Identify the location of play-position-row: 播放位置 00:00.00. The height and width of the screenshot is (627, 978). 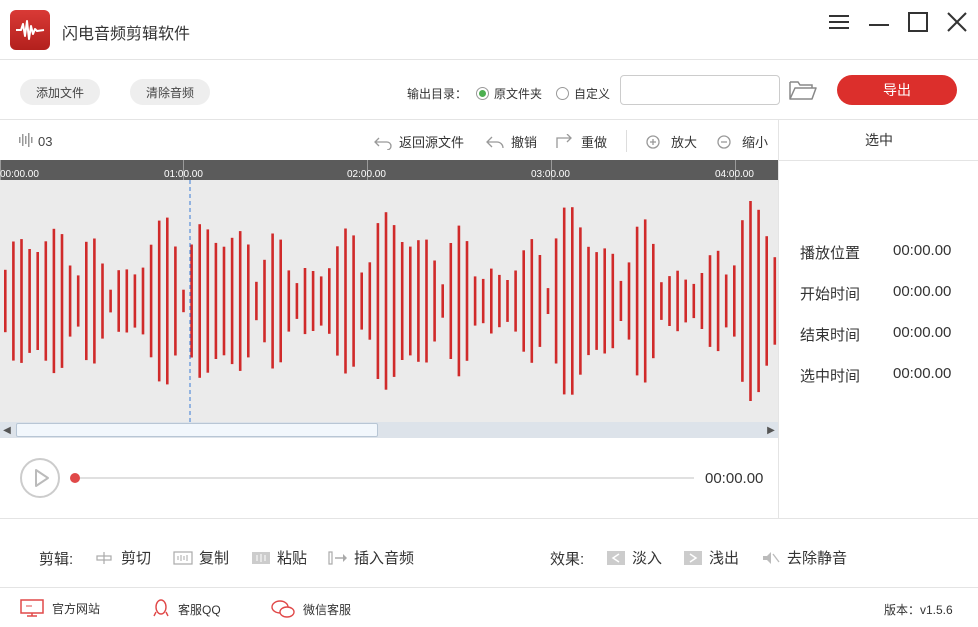
(880, 252).